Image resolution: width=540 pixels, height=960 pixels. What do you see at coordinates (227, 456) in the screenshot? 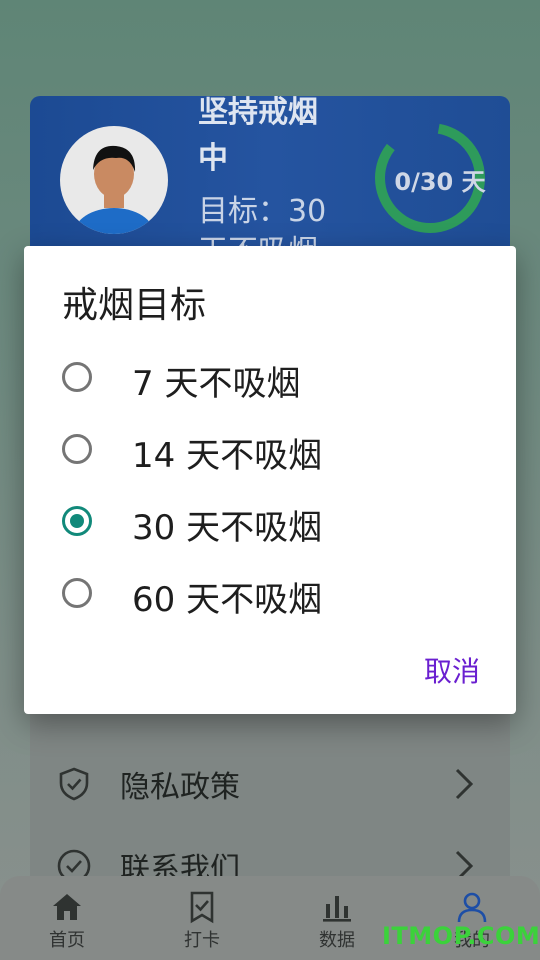
I see `option-label: 14 天不吸烟` at bounding box center [227, 456].